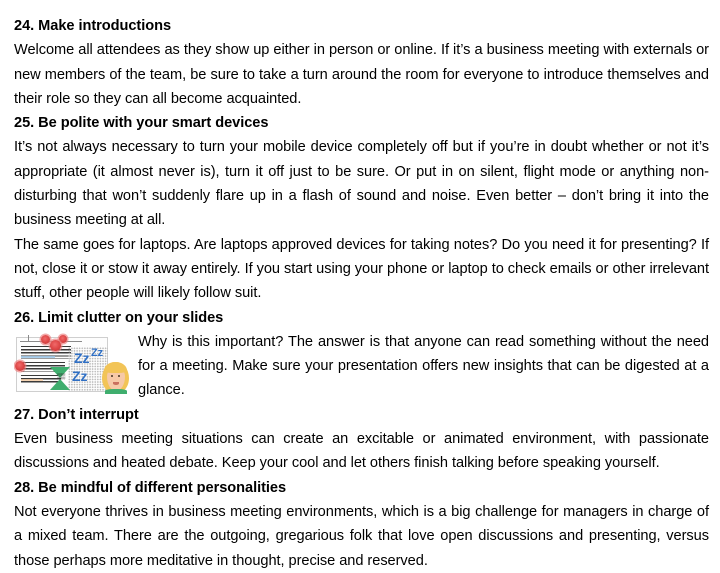 This screenshot has height=573, width=720. Describe the element at coordinates (28, 338) in the screenshot. I see `slide-ruler-tick` at that location.